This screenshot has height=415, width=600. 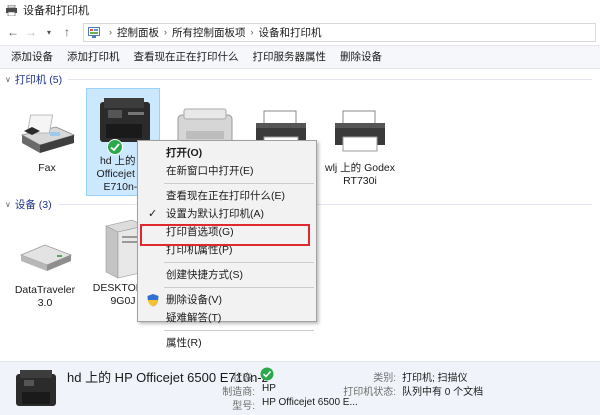 I want to click on menu-item-troubleshoot: 疑难解答(T), so click(x=227, y=318).